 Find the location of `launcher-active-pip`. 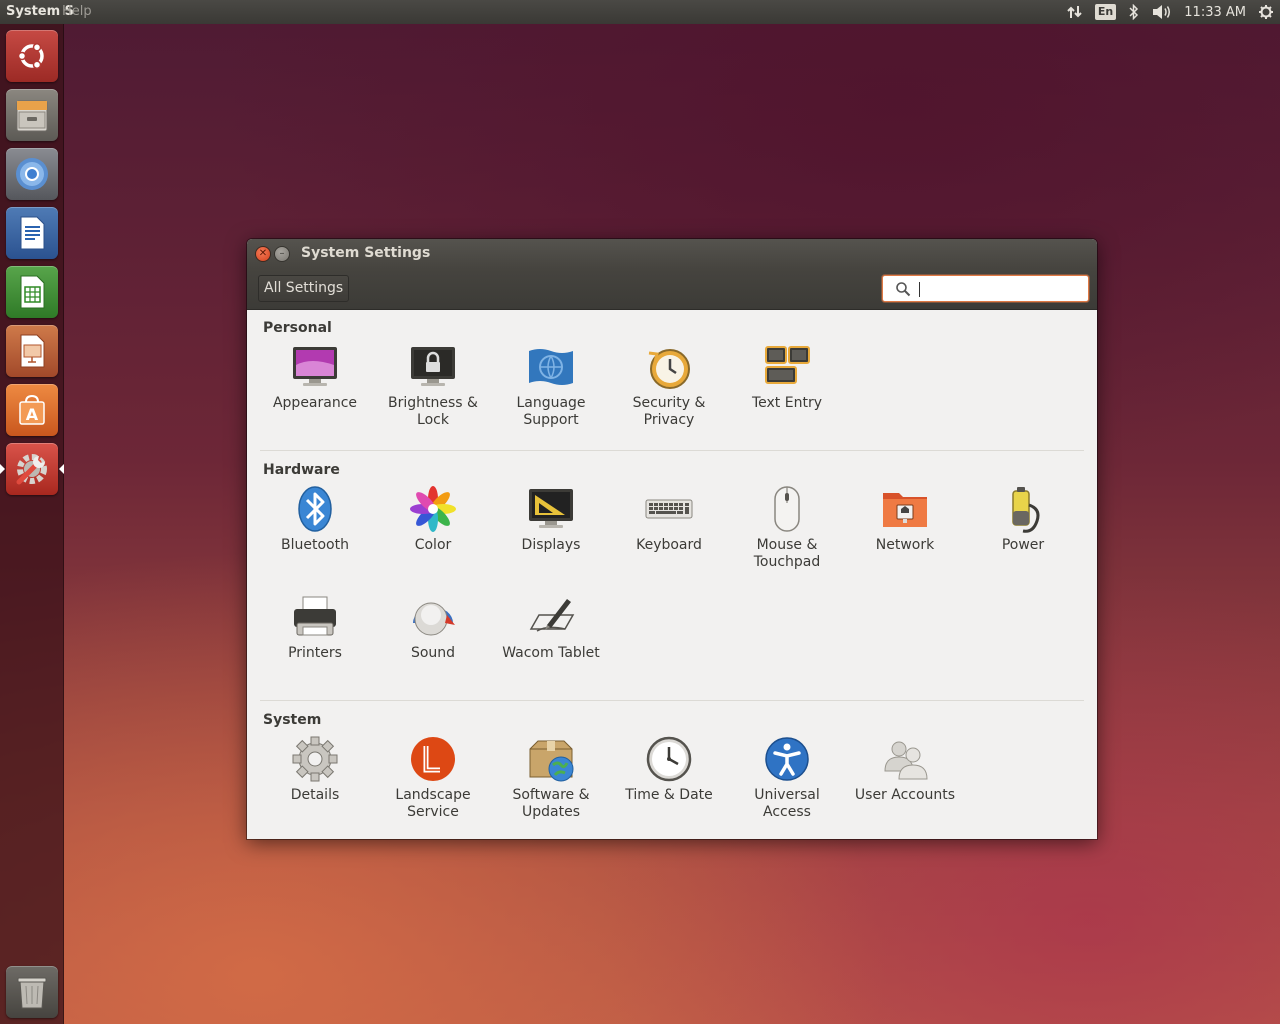

launcher-active-pip is located at coordinates (61, 469).